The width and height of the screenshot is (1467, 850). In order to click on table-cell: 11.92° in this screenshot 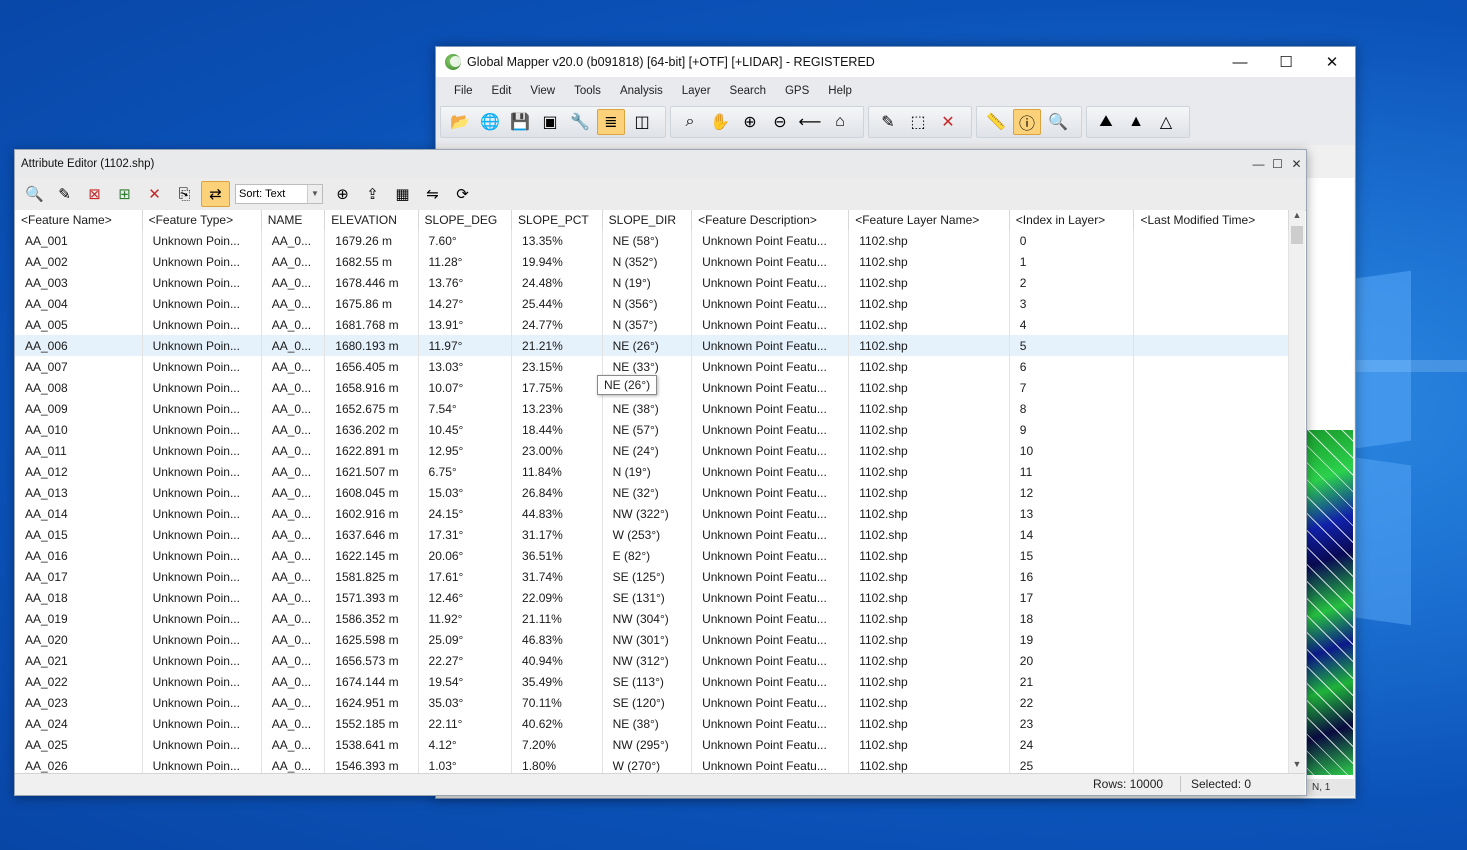, I will do `click(465, 618)`.